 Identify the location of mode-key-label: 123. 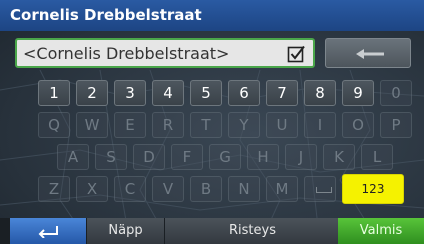
(373, 189).